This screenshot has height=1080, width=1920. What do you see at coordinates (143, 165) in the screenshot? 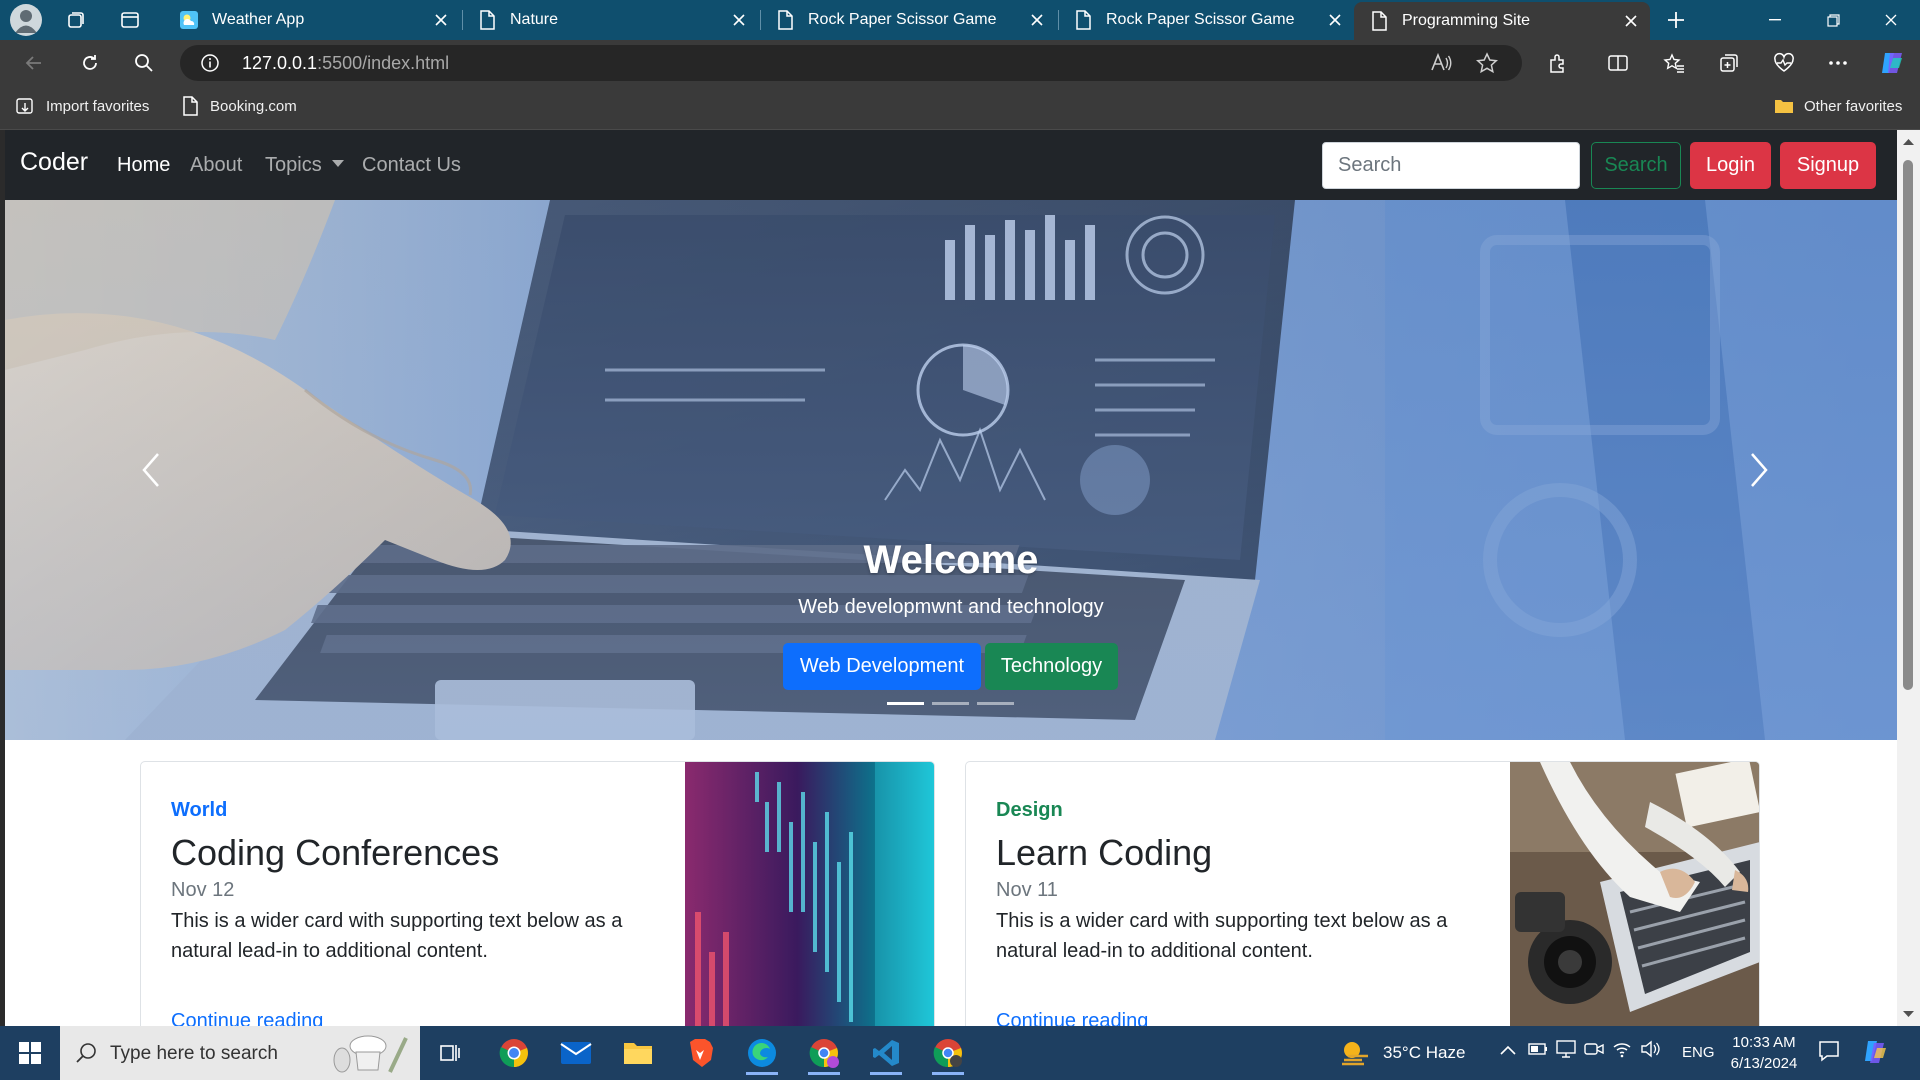
I see `nav-home: Home` at bounding box center [143, 165].